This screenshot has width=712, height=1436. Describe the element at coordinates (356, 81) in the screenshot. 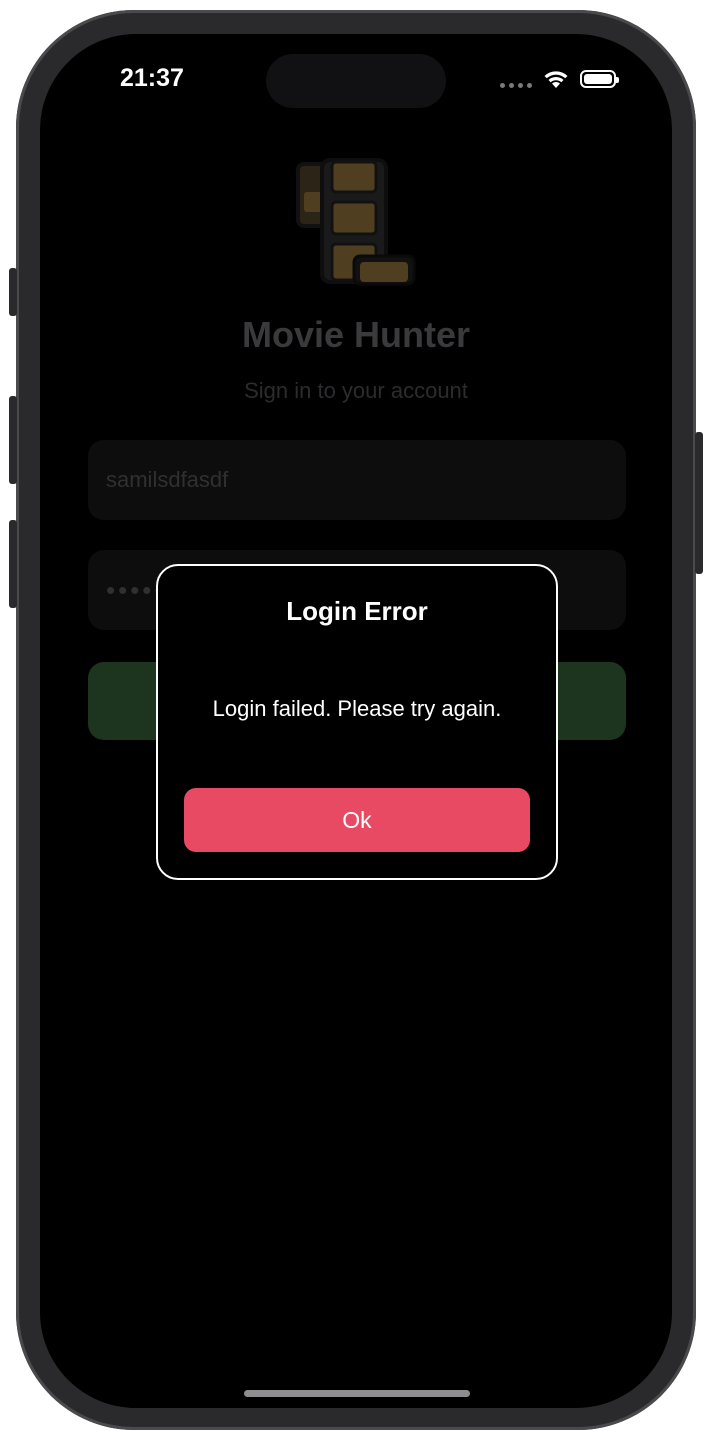

I see `dynamic-island` at that location.